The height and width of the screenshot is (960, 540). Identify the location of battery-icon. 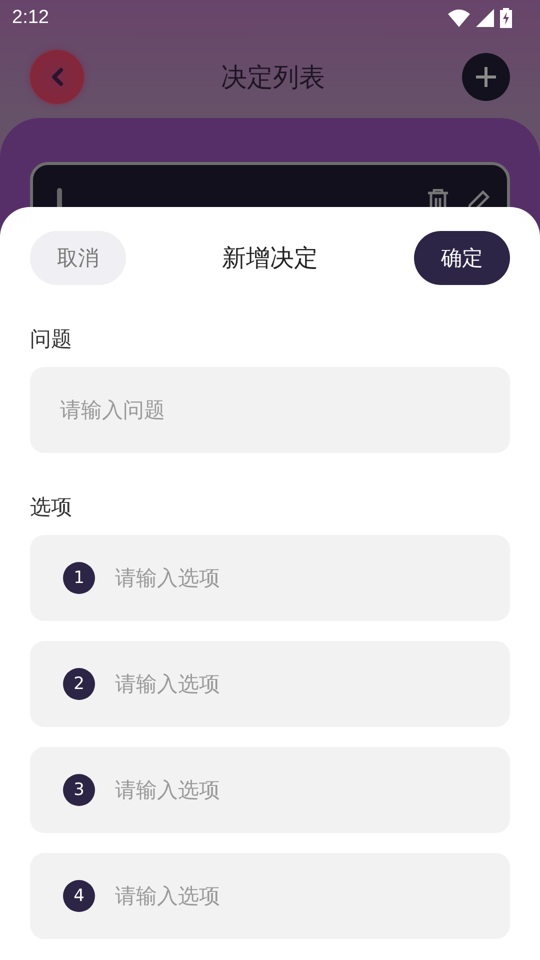
(506, 18).